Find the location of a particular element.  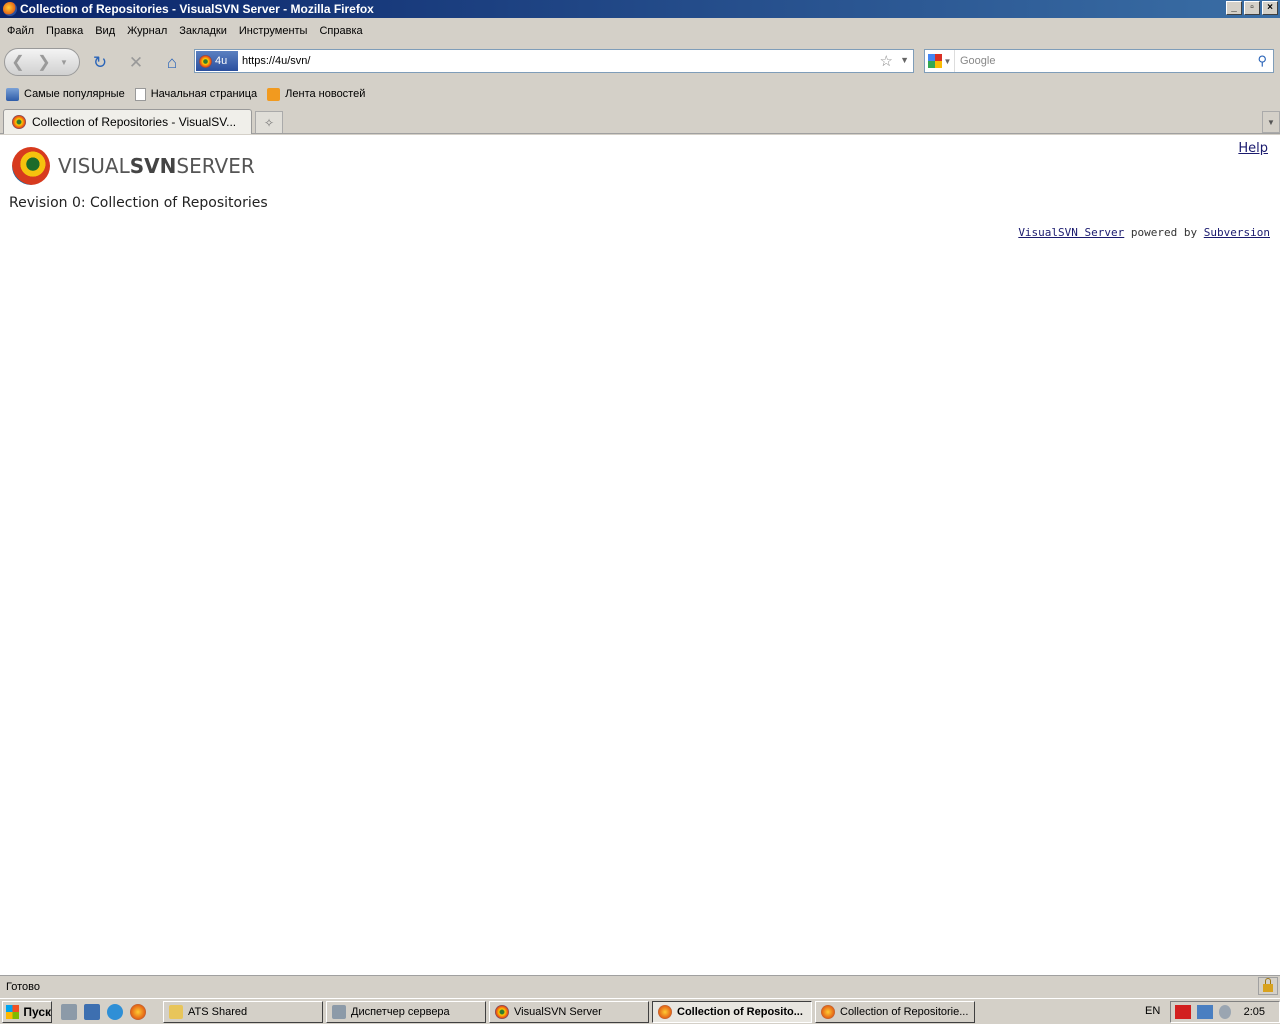

forward-arrow-icon: ❯ is located at coordinates (44, 62).